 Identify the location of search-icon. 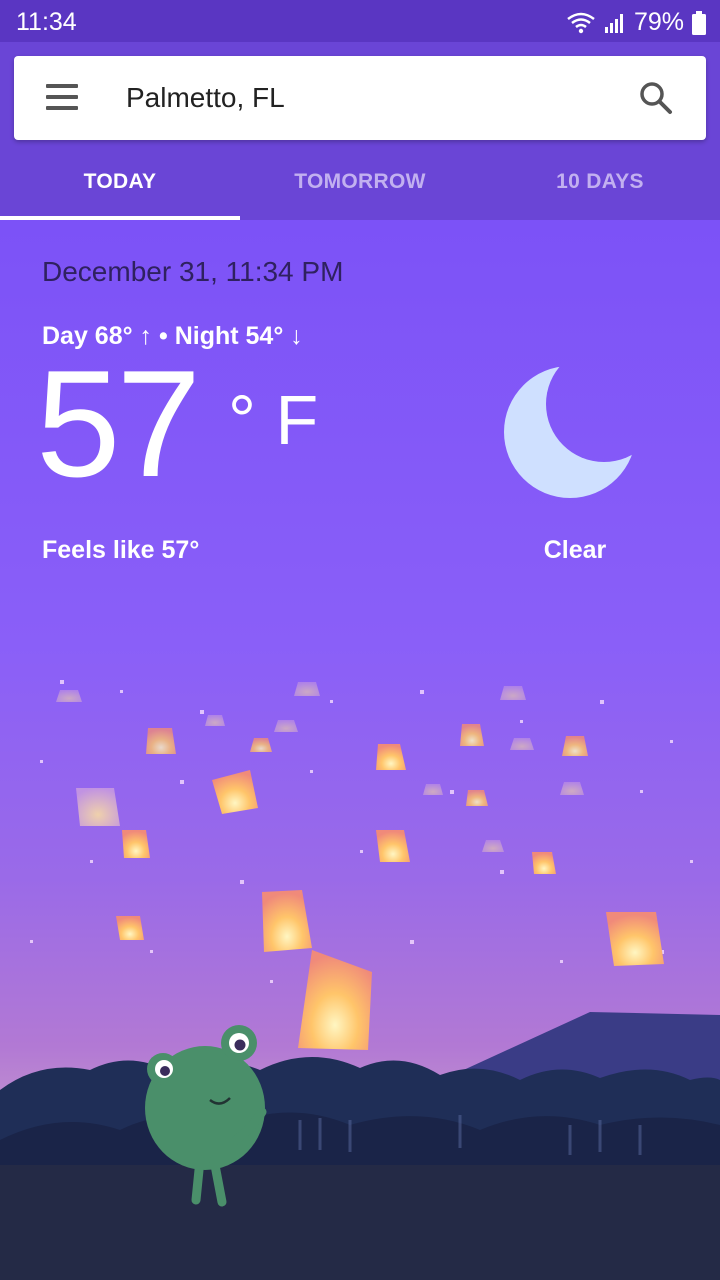
(656, 98).